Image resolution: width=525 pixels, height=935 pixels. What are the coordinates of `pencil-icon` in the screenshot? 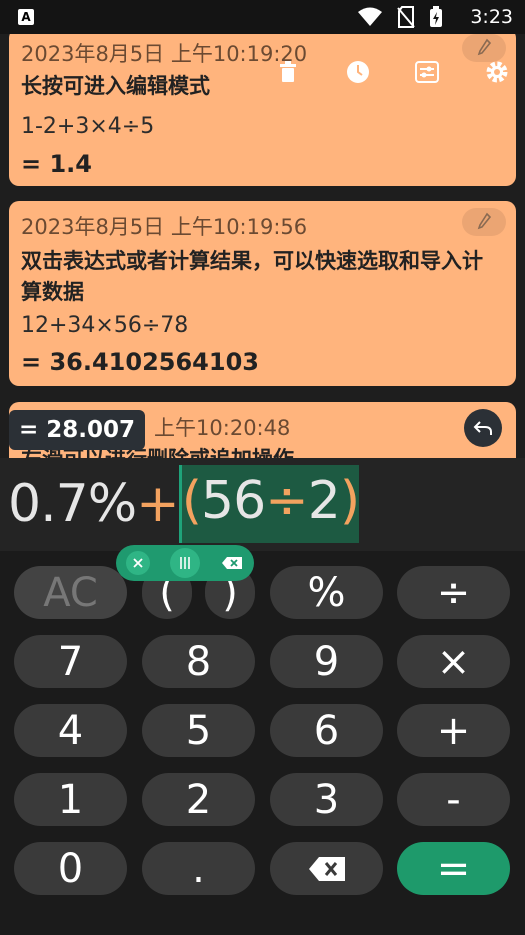 It's located at (484, 221).